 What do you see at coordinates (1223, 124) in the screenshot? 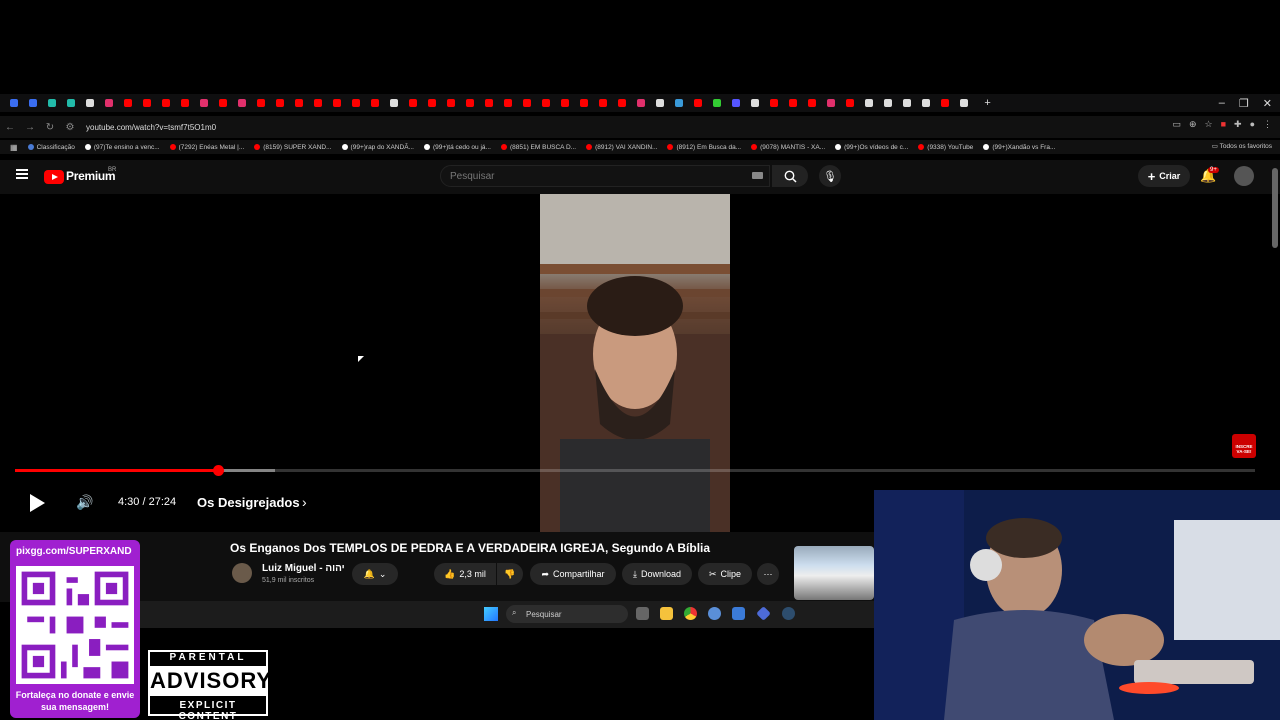
I see `extension-icon: ■` at bounding box center [1223, 124].